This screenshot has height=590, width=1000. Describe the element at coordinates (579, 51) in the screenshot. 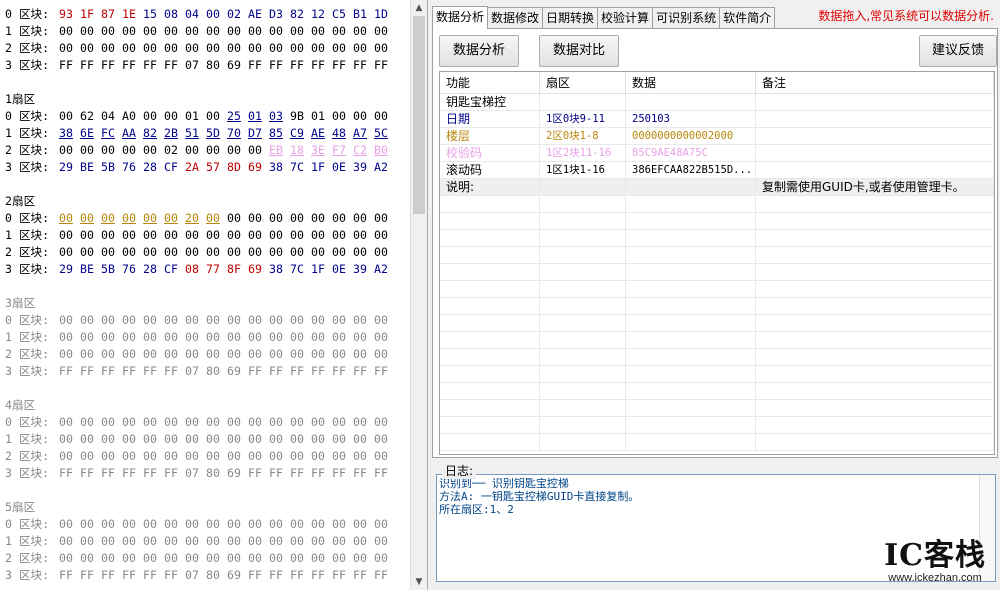

I see `compare-button: 数据对比` at that location.